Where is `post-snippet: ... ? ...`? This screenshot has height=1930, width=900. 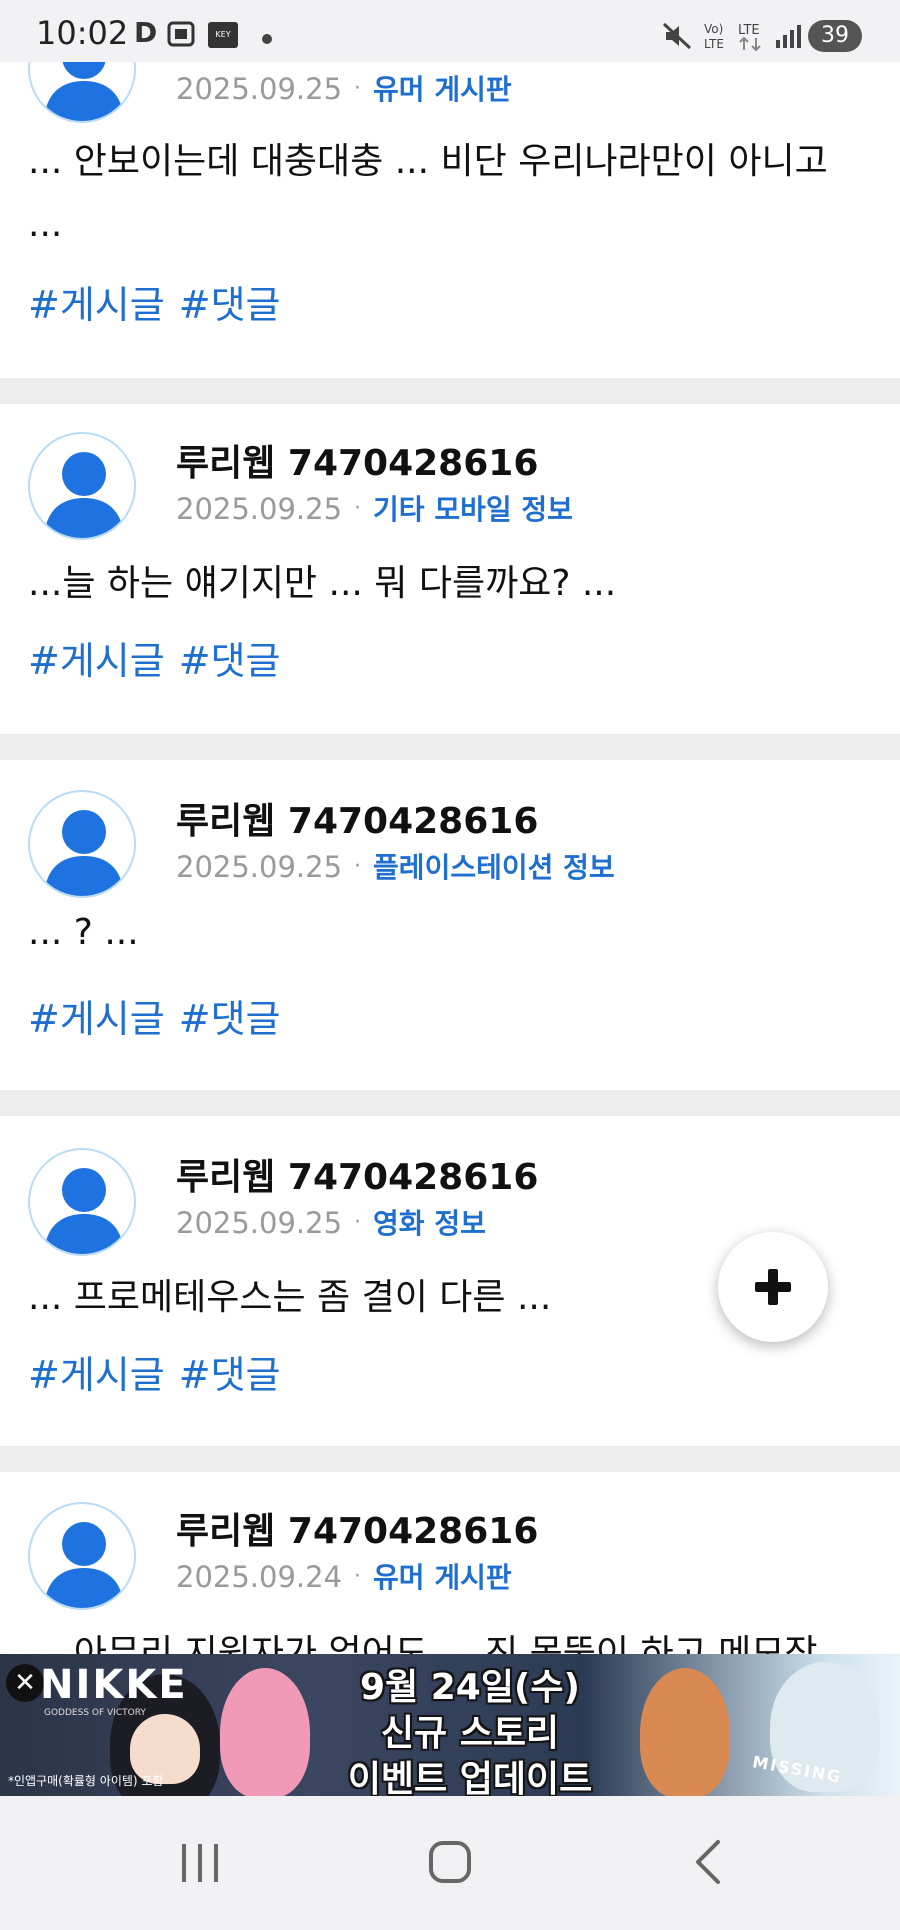
post-snippet: ... ? ... is located at coordinates (83, 932).